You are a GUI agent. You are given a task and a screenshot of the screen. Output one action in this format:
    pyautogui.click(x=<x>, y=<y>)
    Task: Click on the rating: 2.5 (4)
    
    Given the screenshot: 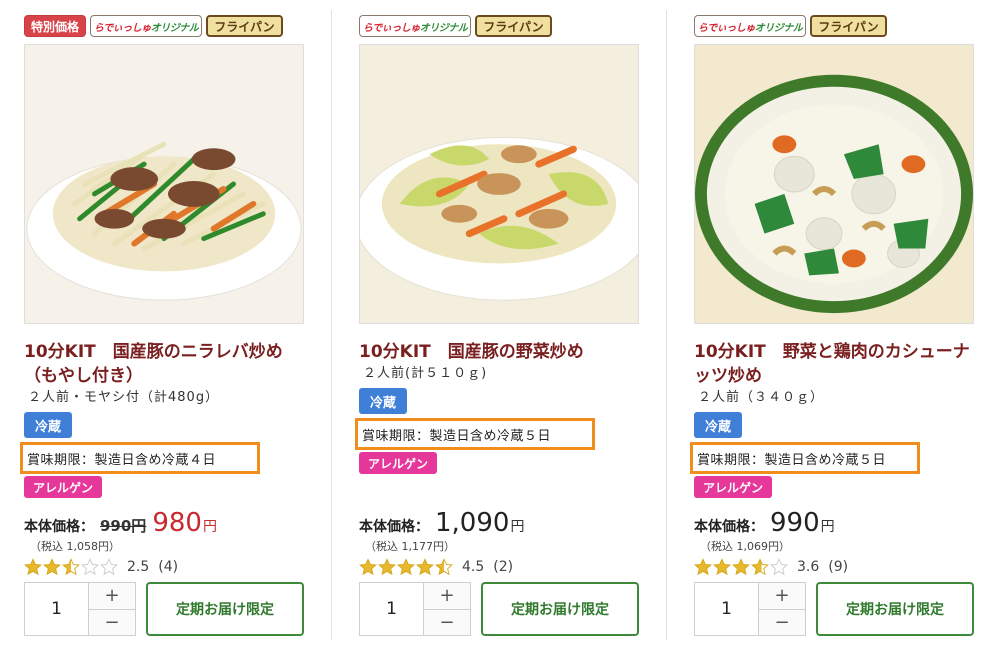 What is the action you would take?
    pyautogui.click(x=101, y=567)
    